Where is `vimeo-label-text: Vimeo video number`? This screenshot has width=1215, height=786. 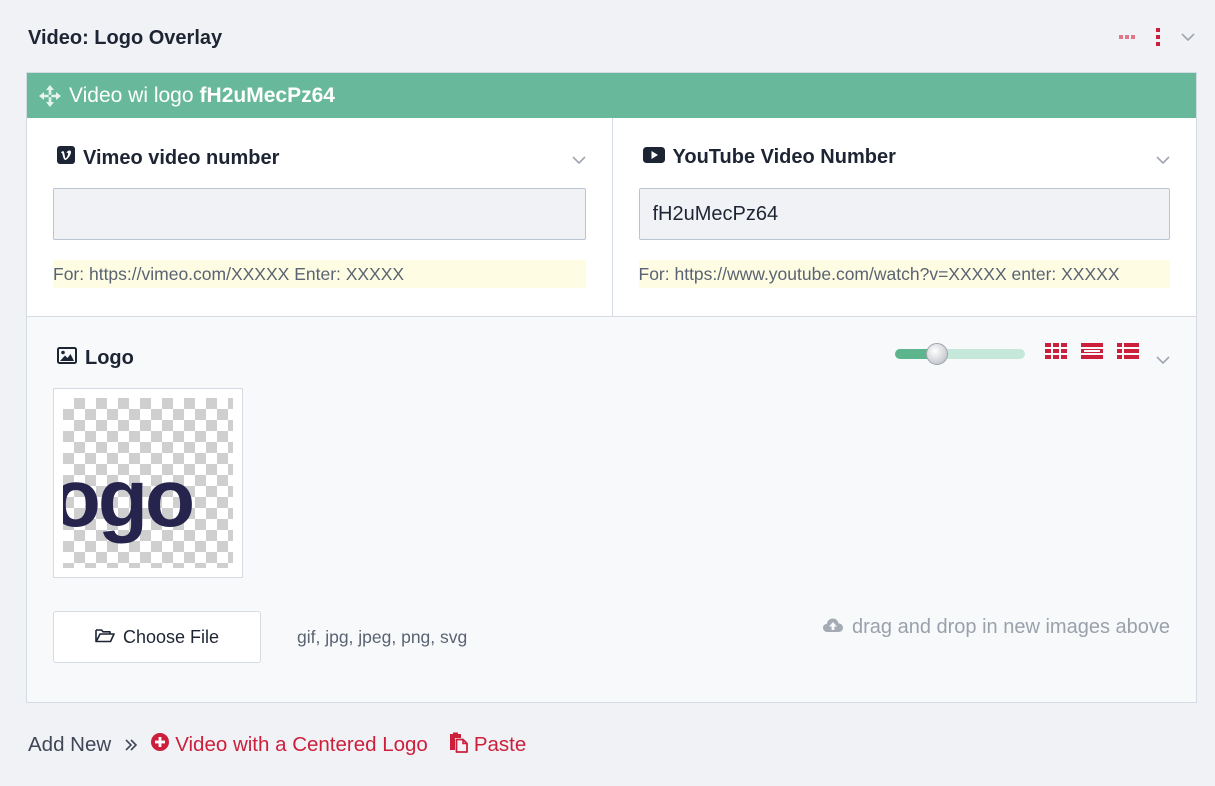
vimeo-label-text: Vimeo video number is located at coordinates (181, 157).